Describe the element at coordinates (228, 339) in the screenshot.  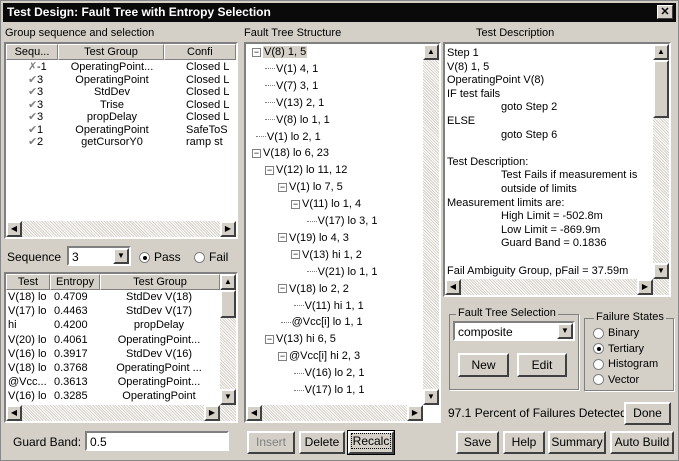
I see `entropy-vscroll: ▲ ▼` at that location.